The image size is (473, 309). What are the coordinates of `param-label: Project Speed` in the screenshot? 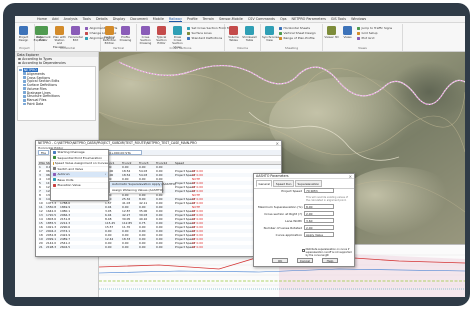 It's located at (291, 190).